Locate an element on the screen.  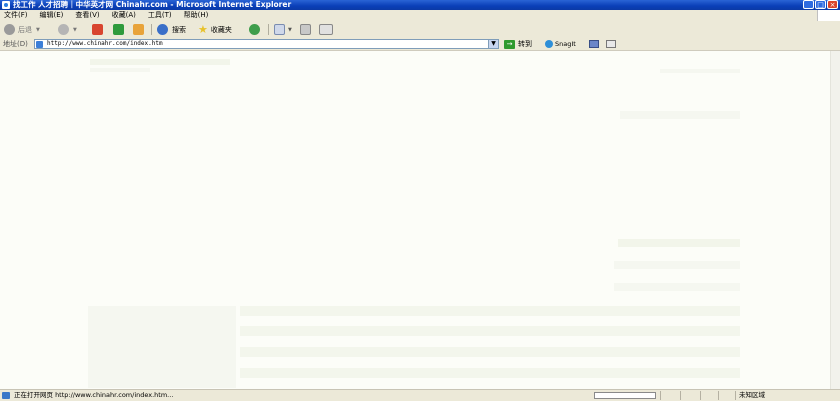
minimize-button: _ is located at coordinates (808, 4).